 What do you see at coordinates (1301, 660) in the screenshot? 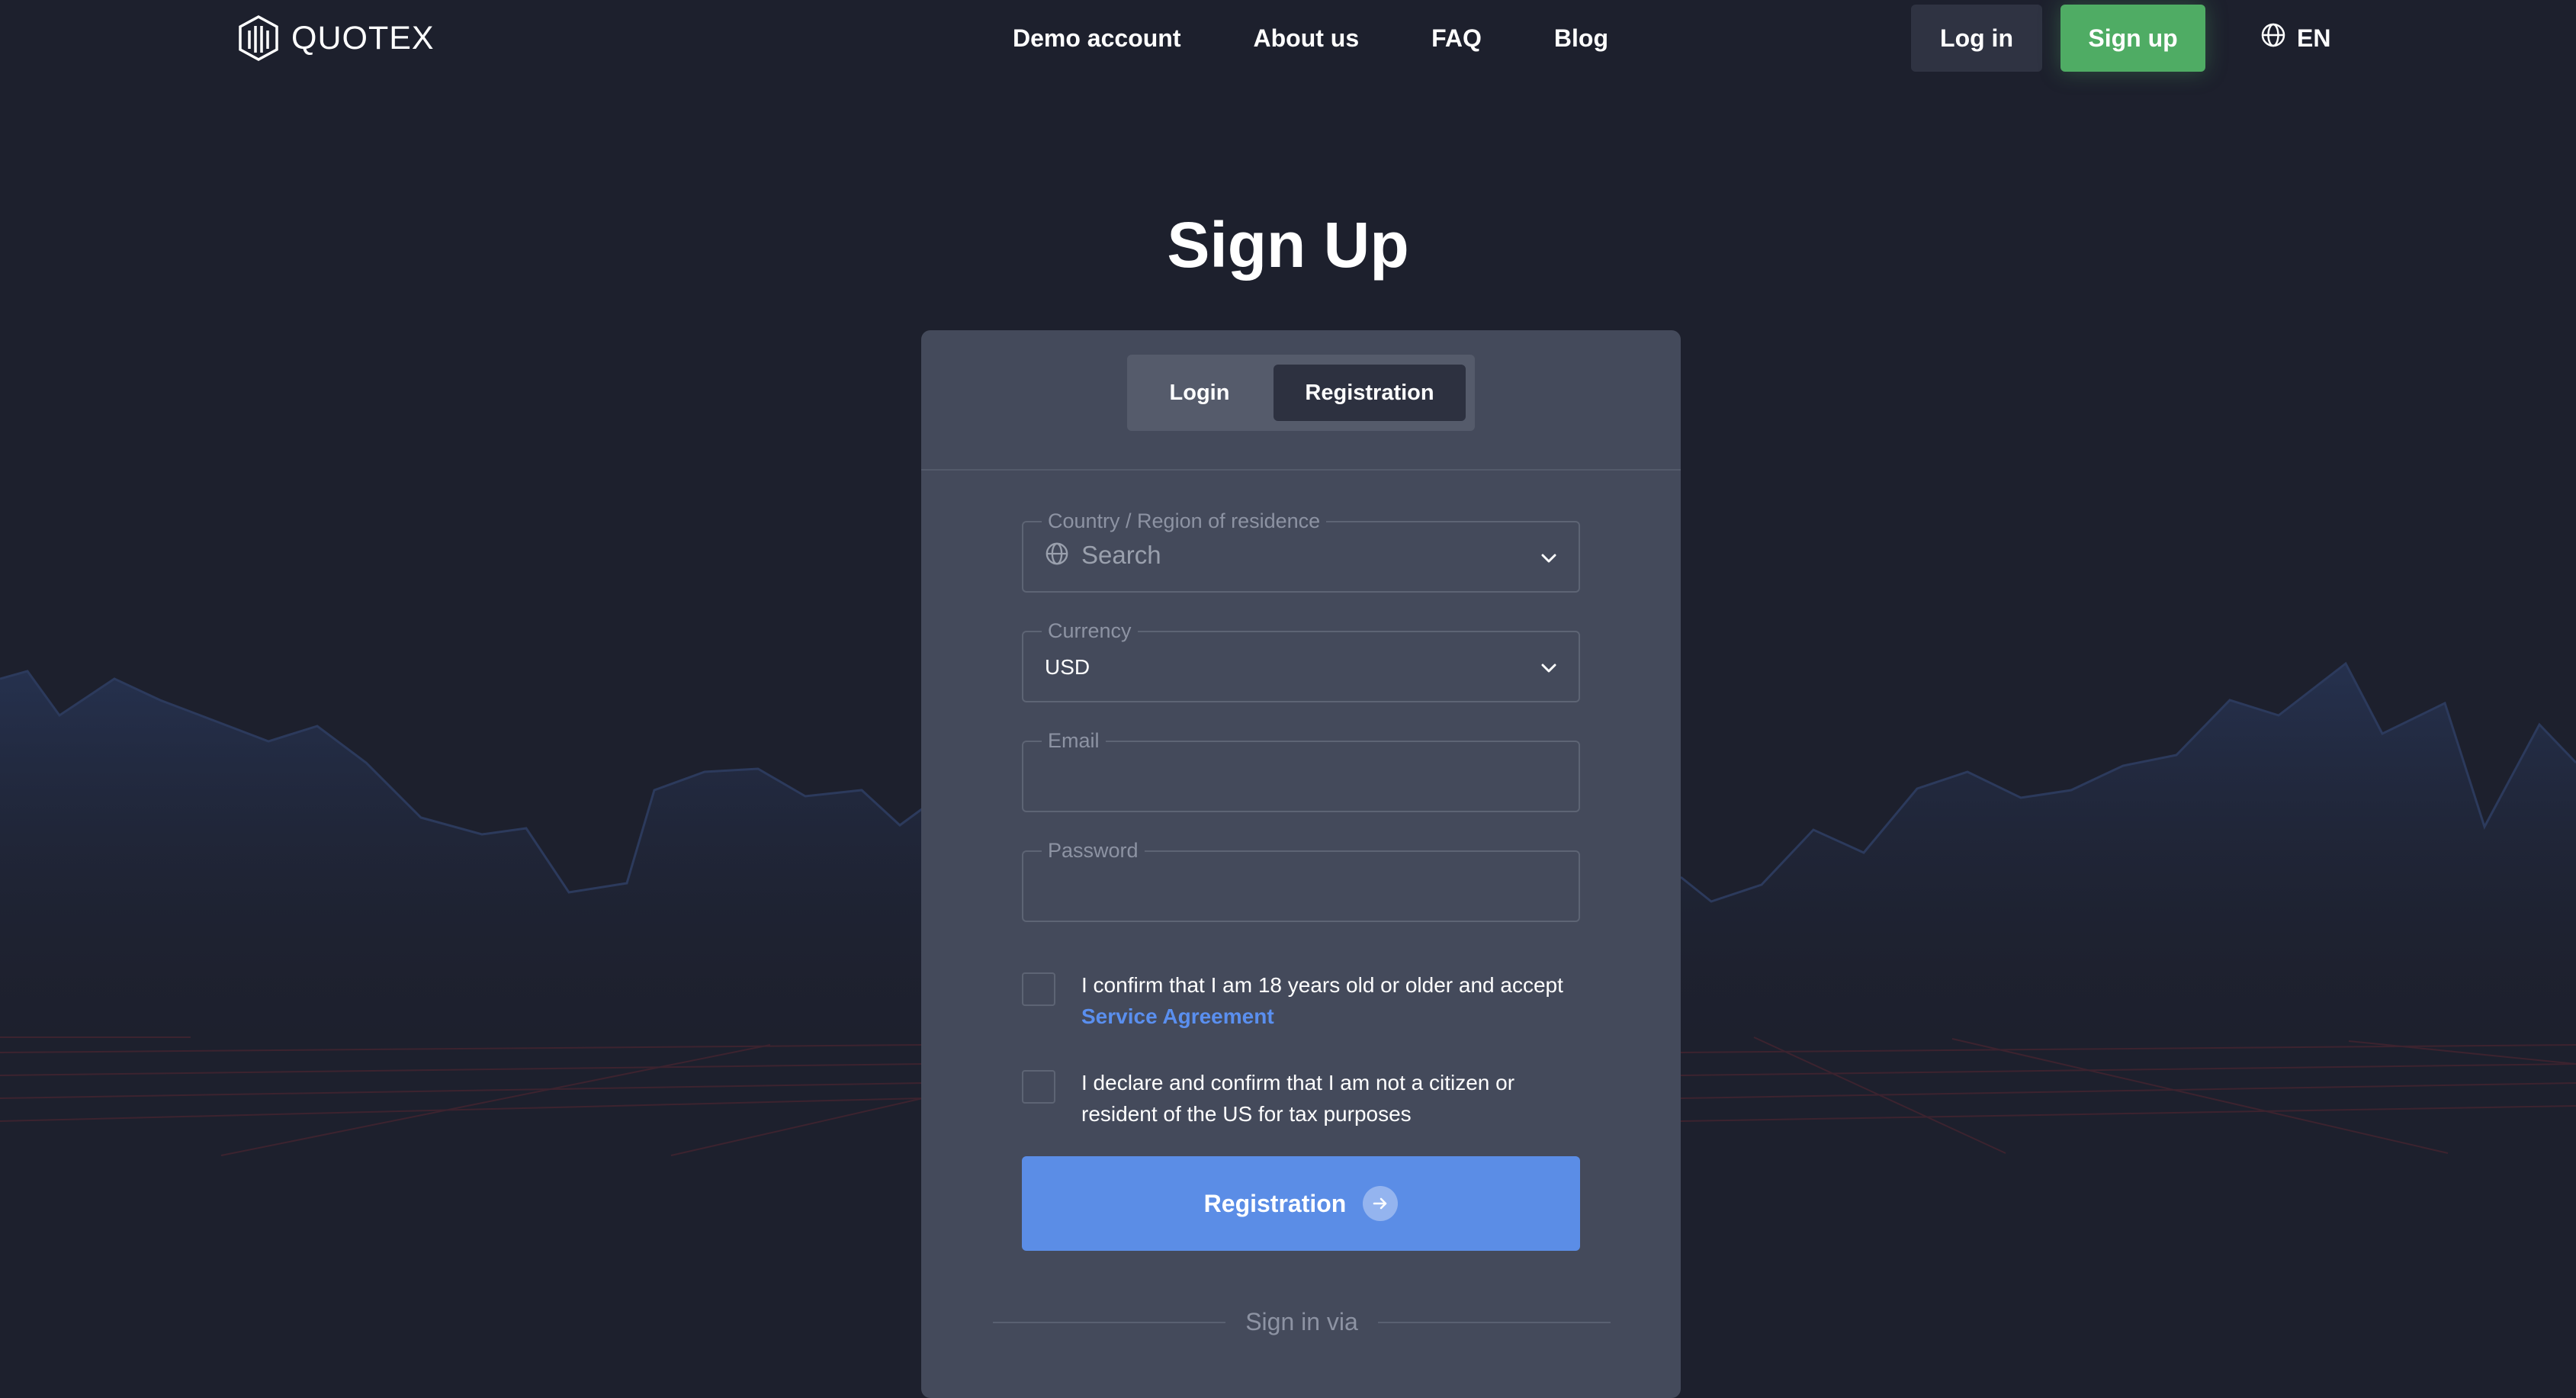
I see `currency-select: Currency USD` at bounding box center [1301, 660].